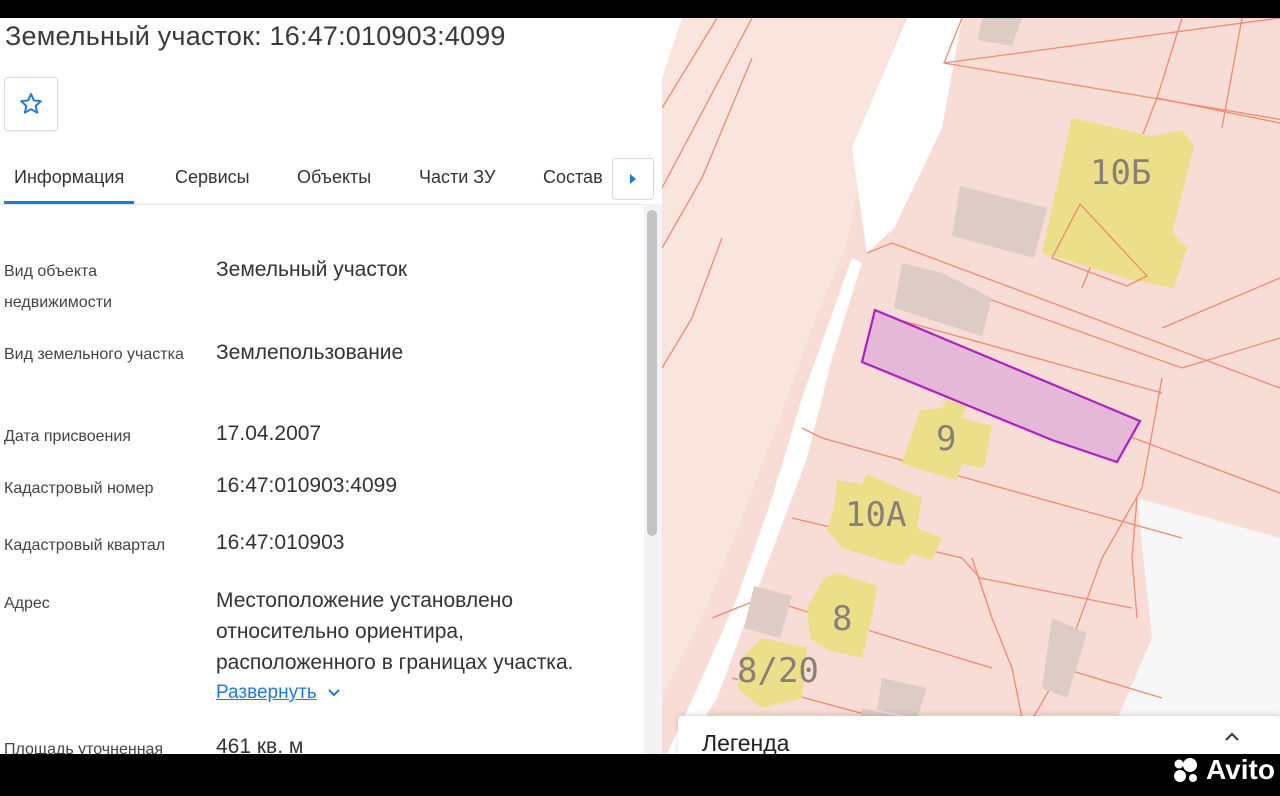 The image size is (1280, 796). Describe the element at coordinates (212, 177) in the screenshot. I see `tab-services: Сервисы` at that location.